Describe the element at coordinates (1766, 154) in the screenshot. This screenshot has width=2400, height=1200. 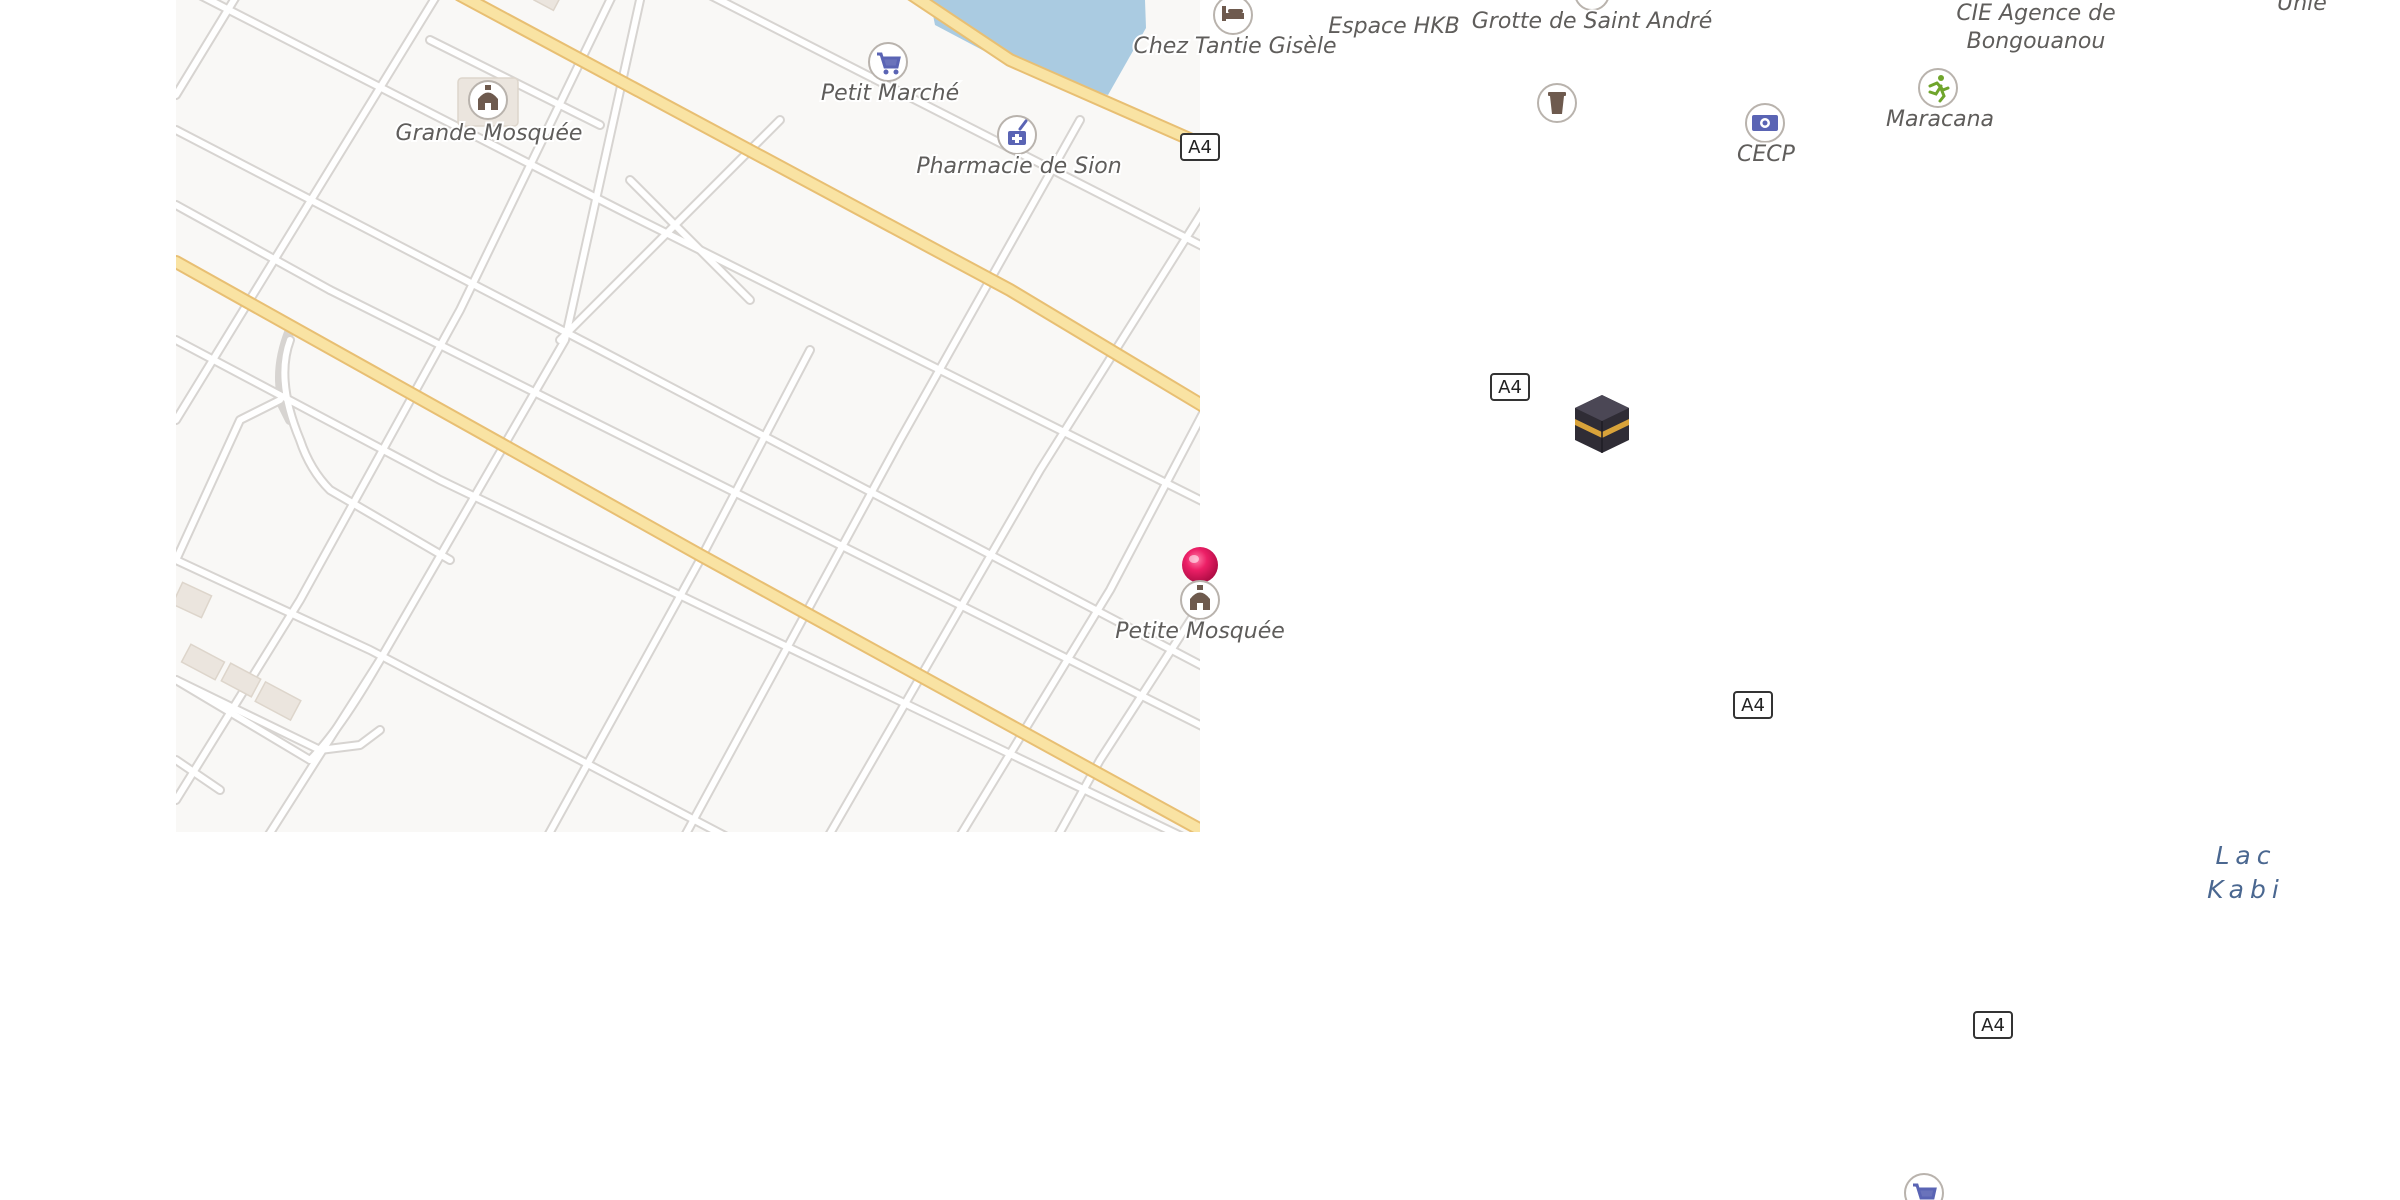
I see `poi-label: CECP` at that location.